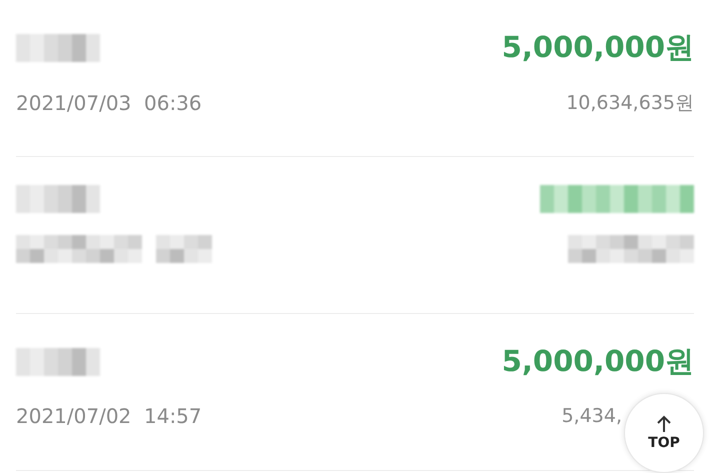  I want to click on scroll-top-button: TOP, so click(664, 433).